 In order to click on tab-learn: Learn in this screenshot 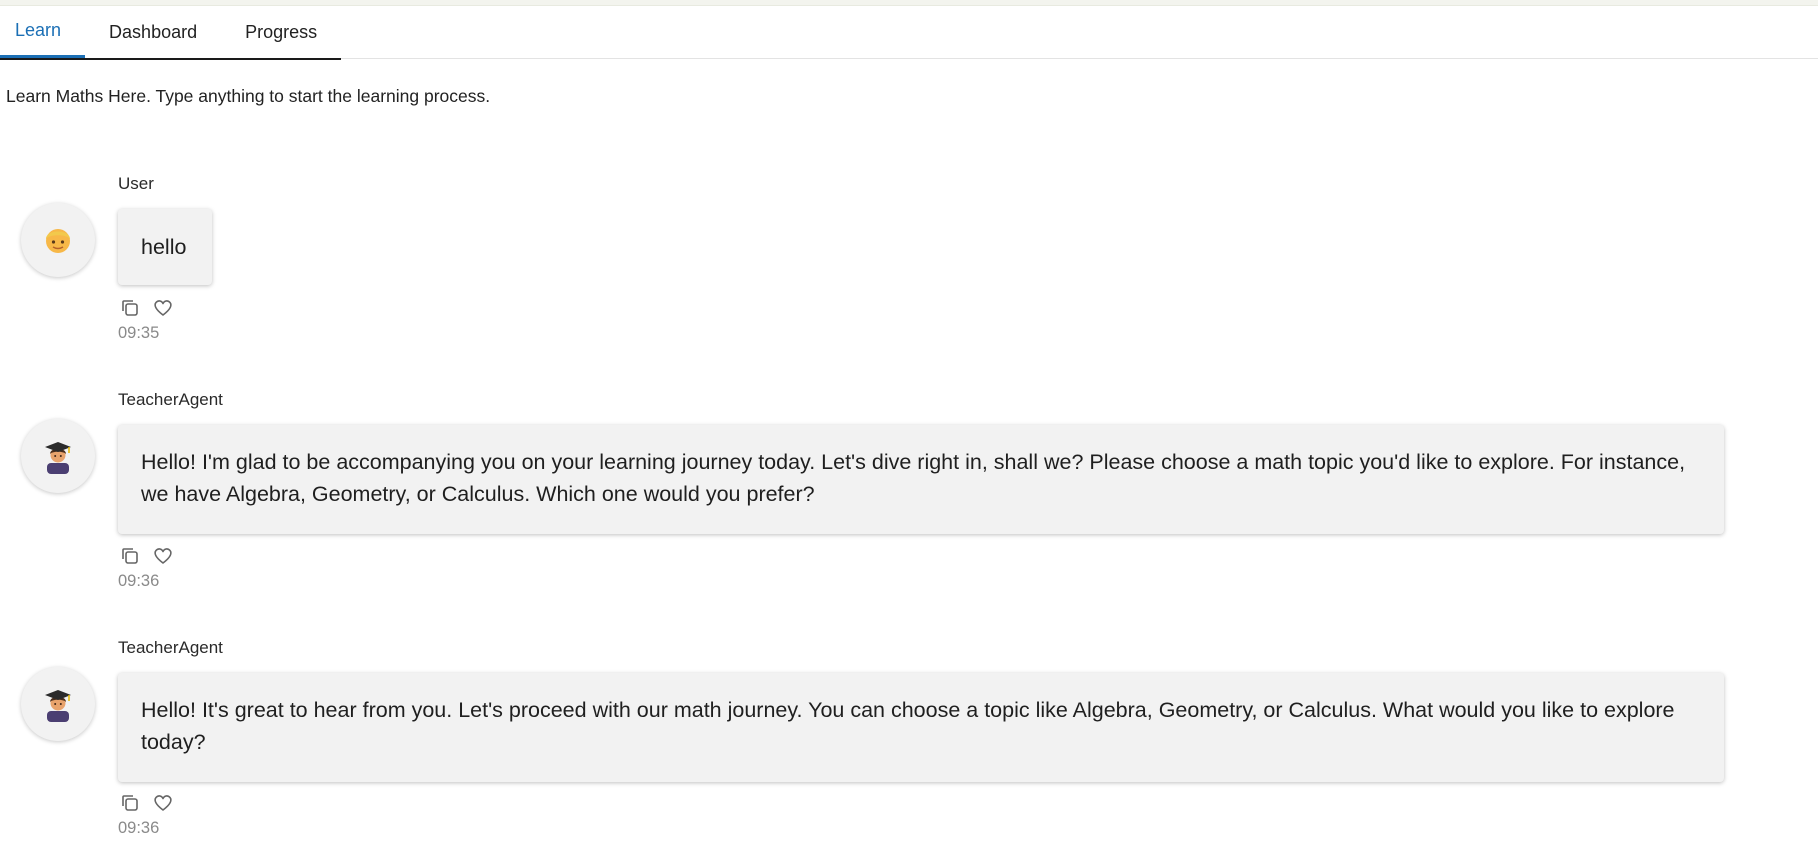, I will do `click(43, 32)`.